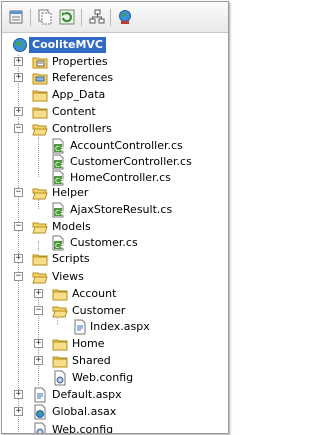 The width and height of the screenshot is (320, 435). I want to click on tree-item-views: − Views, so click(115, 277).